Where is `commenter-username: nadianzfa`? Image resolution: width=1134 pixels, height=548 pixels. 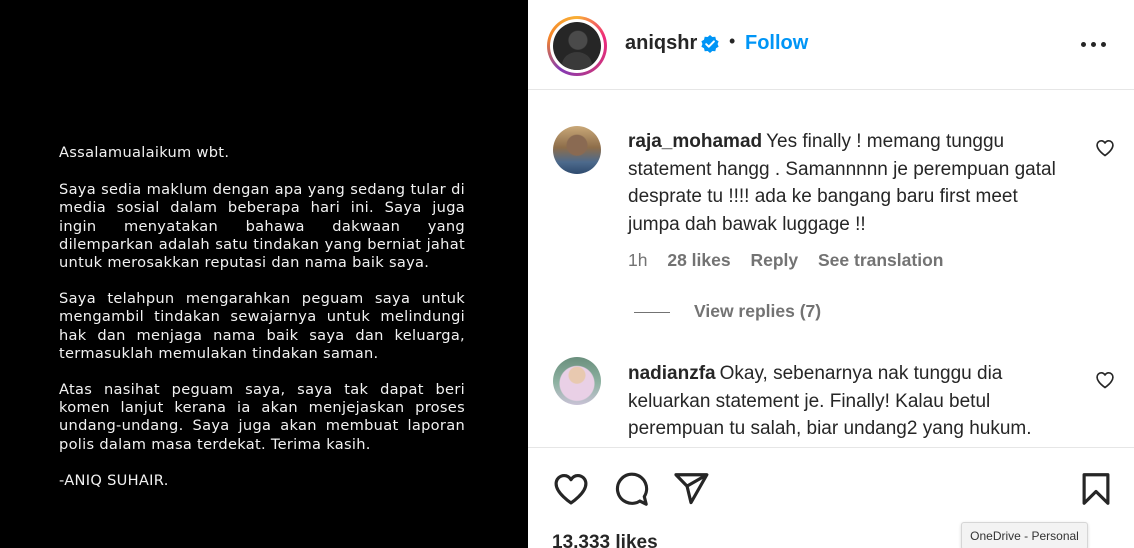
commenter-username: nadianzfa is located at coordinates (672, 373).